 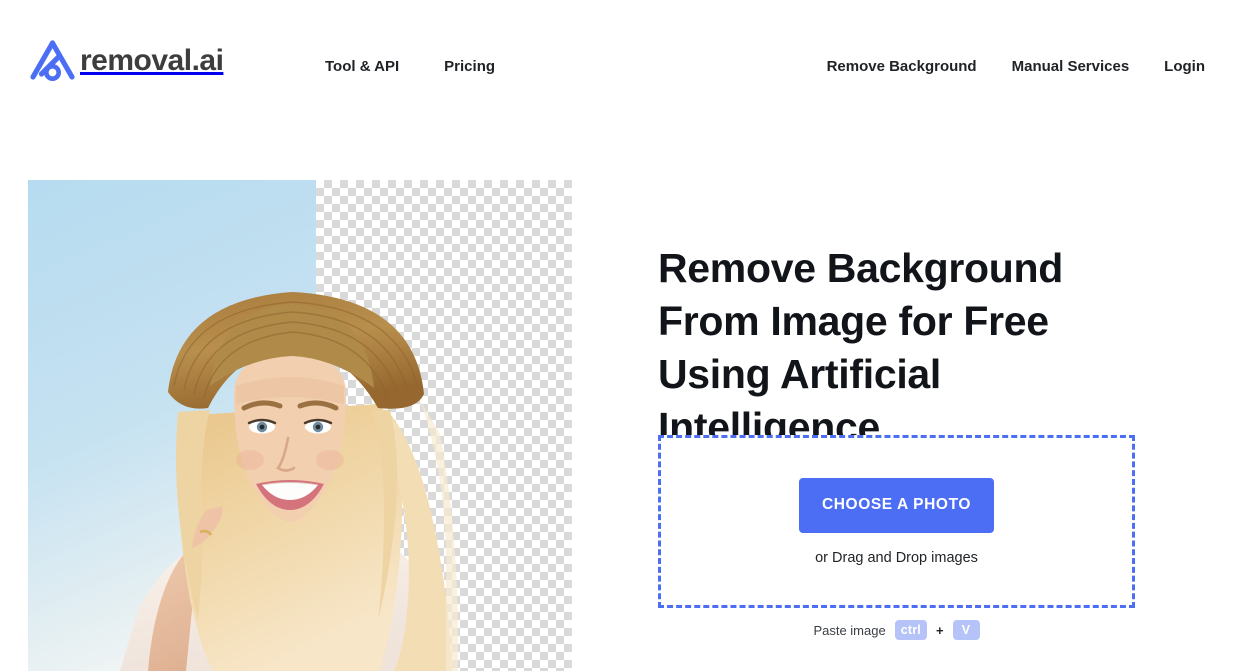 I want to click on nav-item-tool-api: Tool & API, so click(x=362, y=67).